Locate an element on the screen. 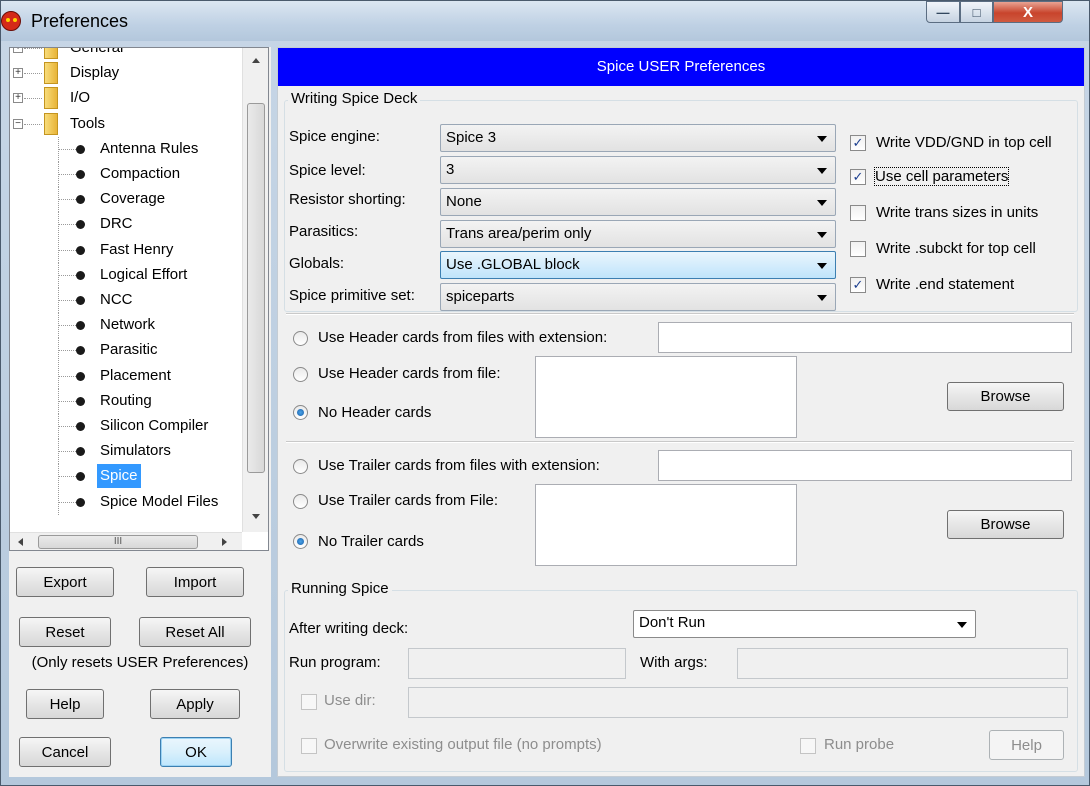  tree-vertical-scrollbar is located at coordinates (255, 290).